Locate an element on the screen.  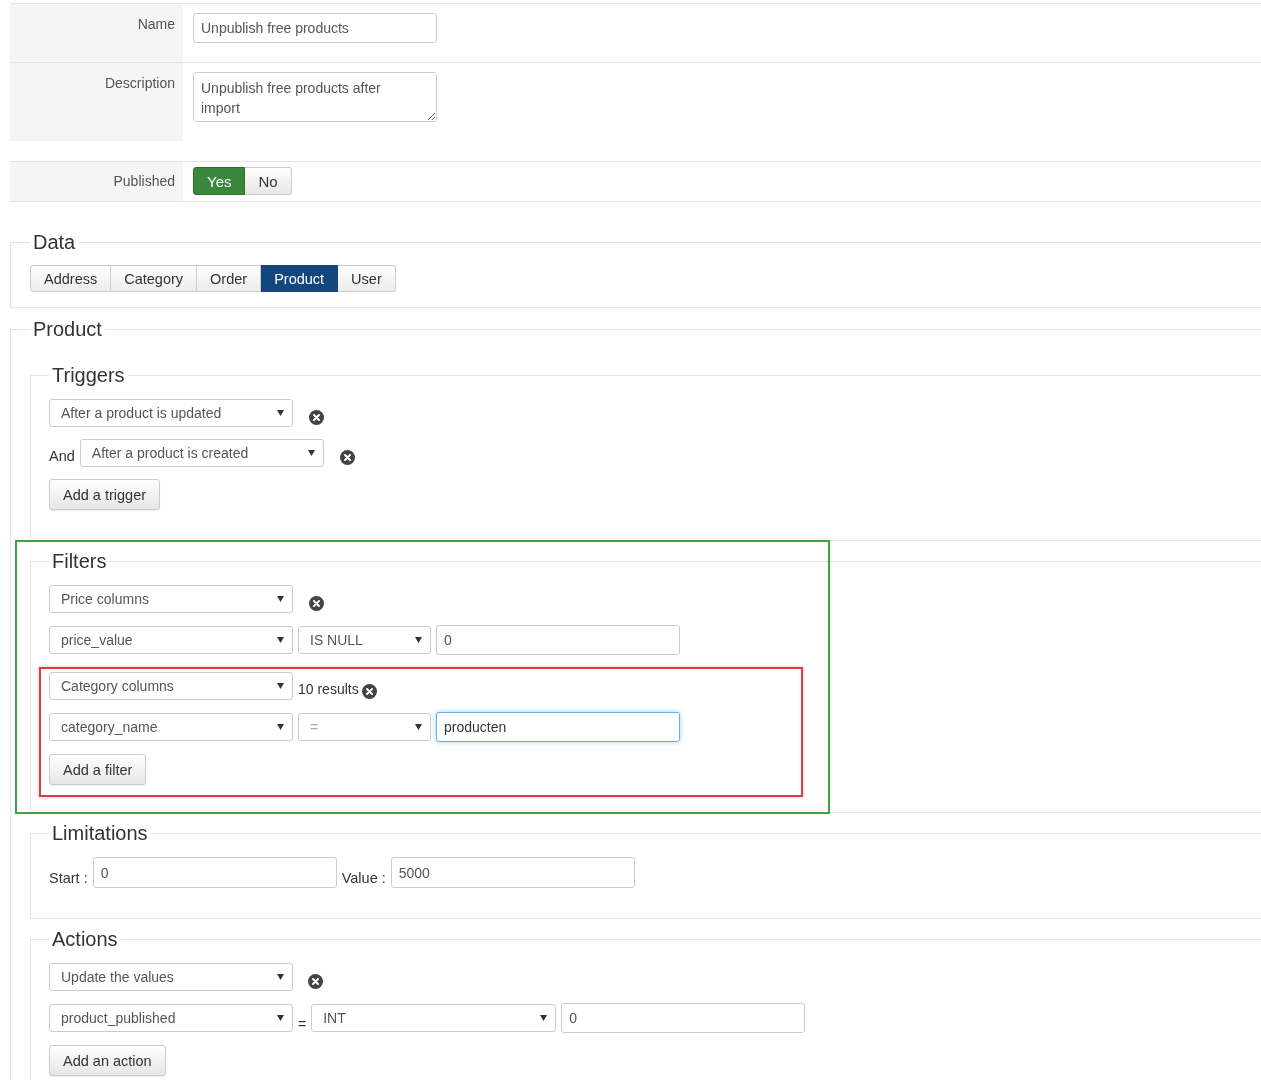
field-label: Description is located at coordinates (139, 83).